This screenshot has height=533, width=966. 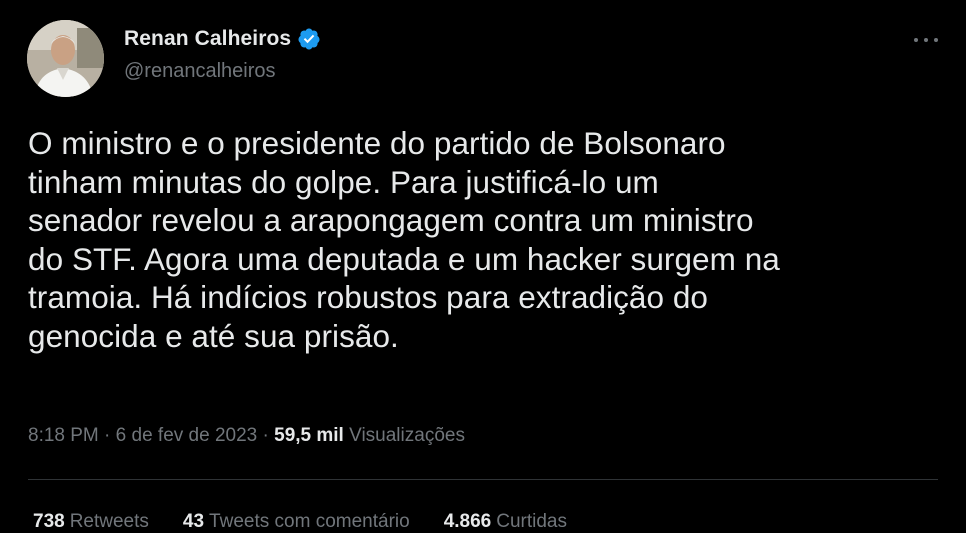 I want to click on likes-label: Curtidas, so click(x=531, y=521).